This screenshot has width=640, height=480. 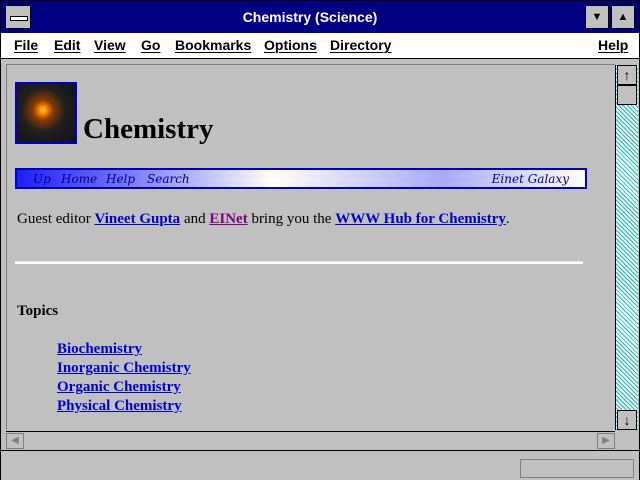 What do you see at coordinates (507, 219) in the screenshot?
I see `intro-end: .` at bounding box center [507, 219].